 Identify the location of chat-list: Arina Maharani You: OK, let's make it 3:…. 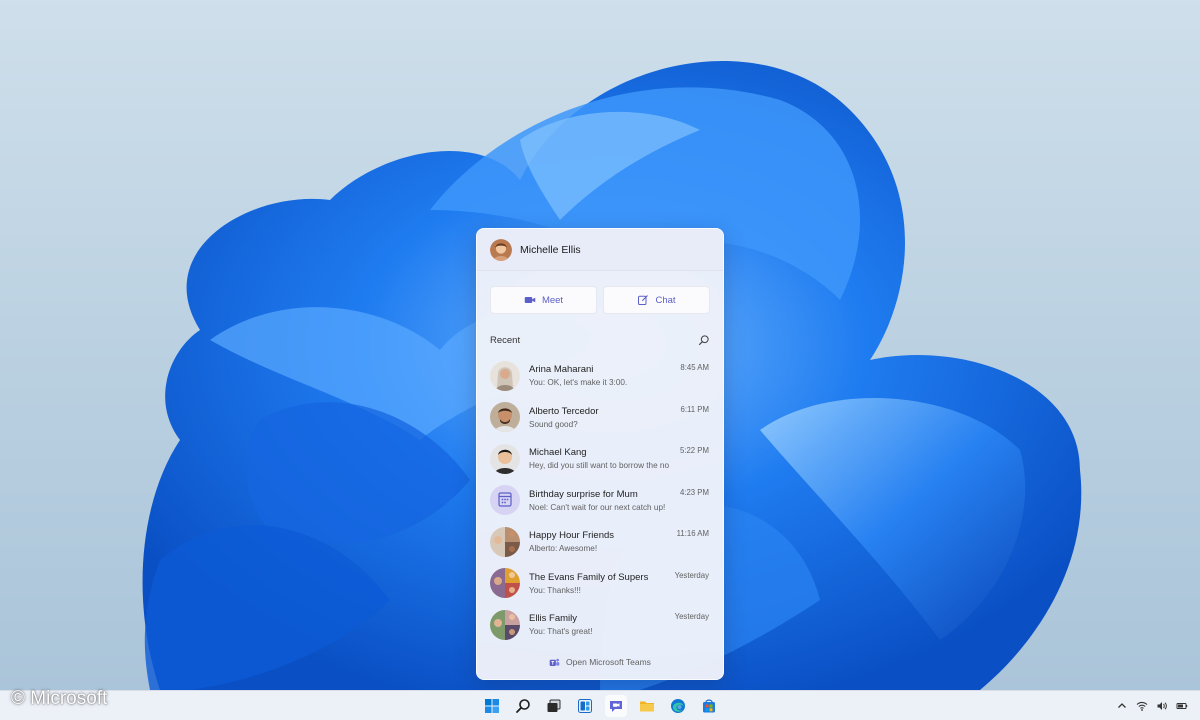
(600, 500).